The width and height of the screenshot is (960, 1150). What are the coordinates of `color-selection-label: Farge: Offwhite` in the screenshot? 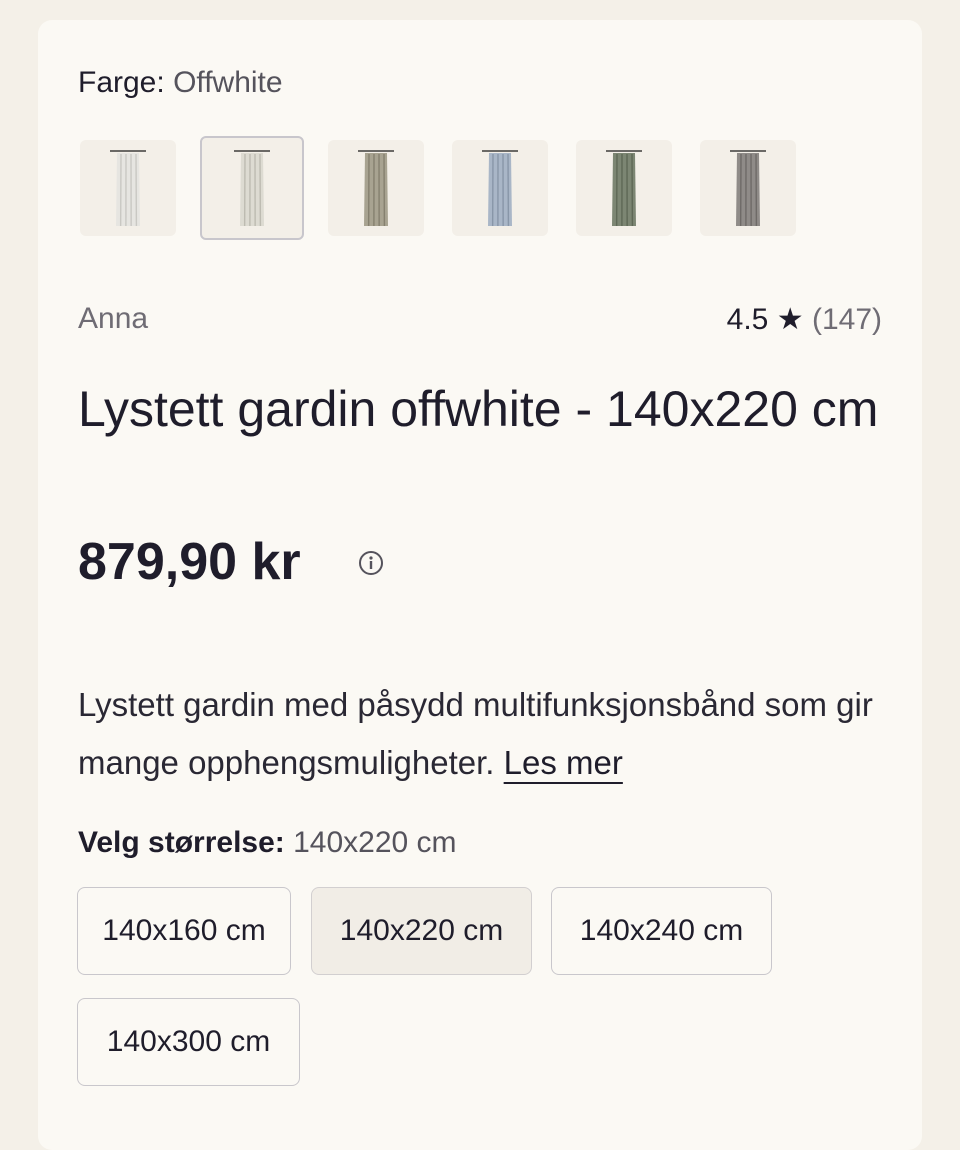 It's located at (180, 83).